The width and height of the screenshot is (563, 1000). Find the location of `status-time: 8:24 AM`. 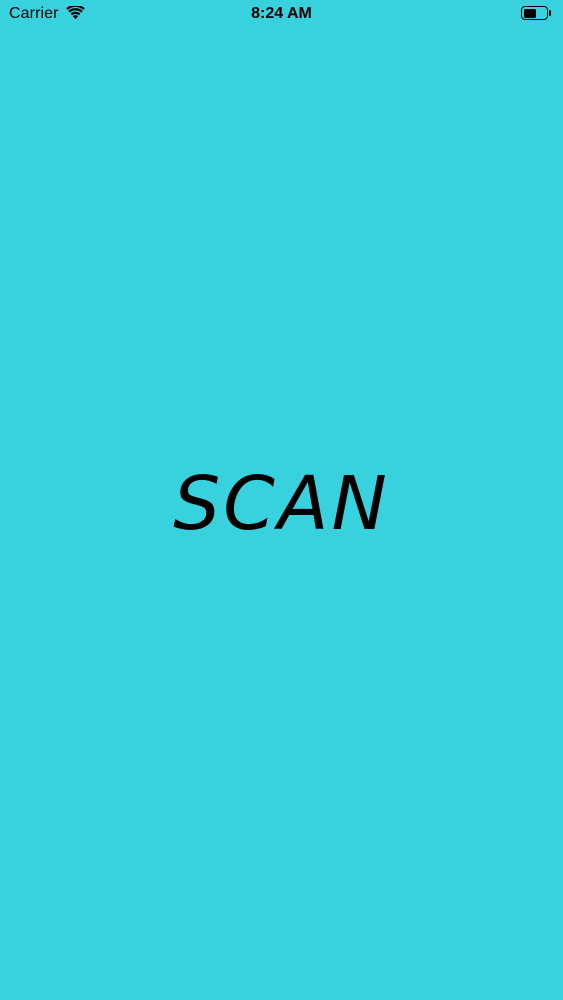

status-time: 8:24 AM is located at coordinates (281, 13).